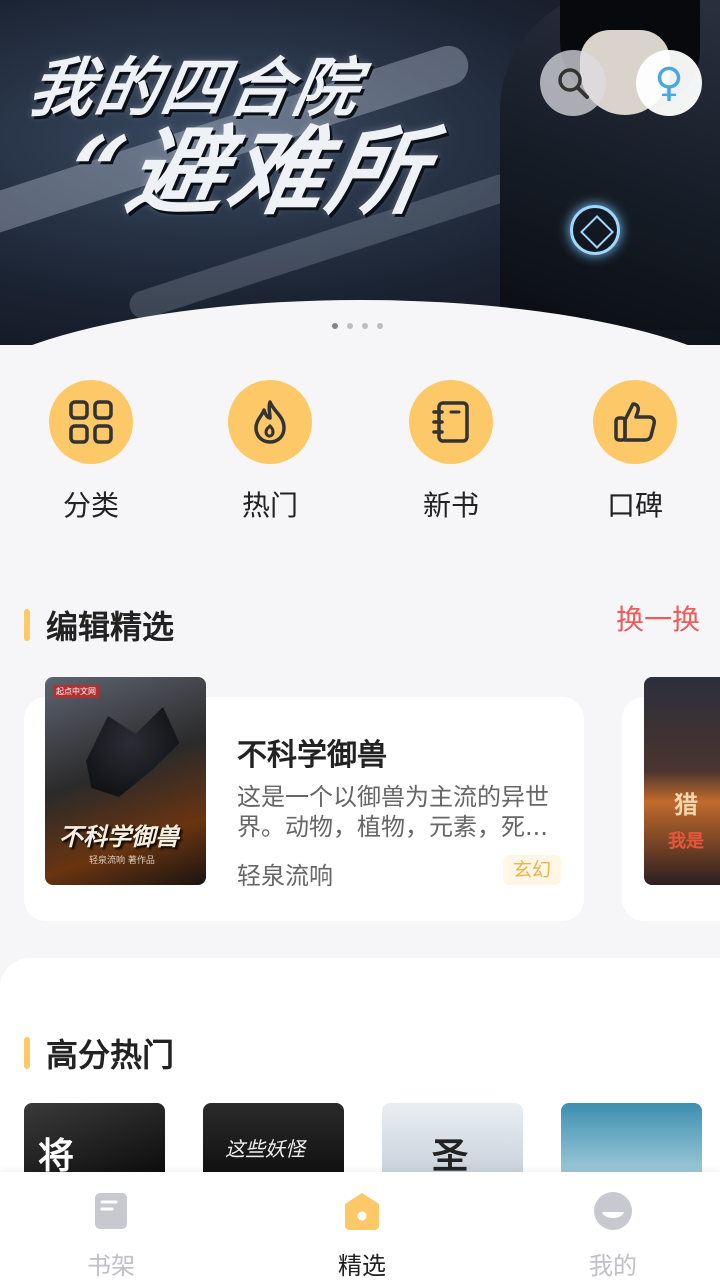 Image resolution: width=720 pixels, height=1280 pixels. I want to click on section-title: 编辑精选, so click(110, 627).